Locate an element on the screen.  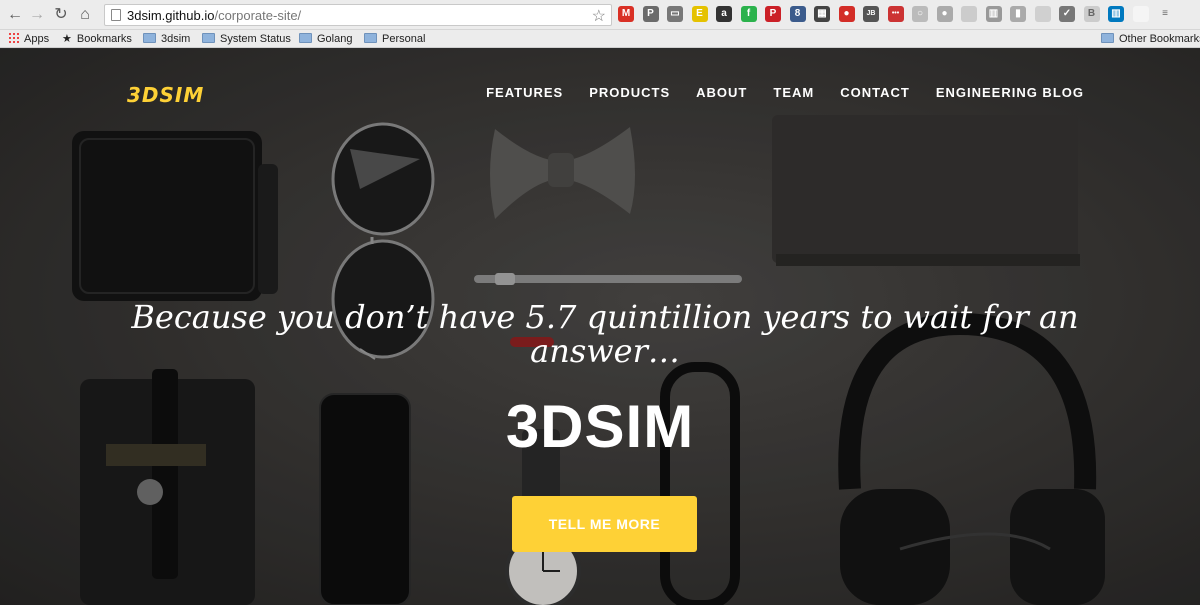
nav-link-team: TEAM is located at coordinates (793, 92).